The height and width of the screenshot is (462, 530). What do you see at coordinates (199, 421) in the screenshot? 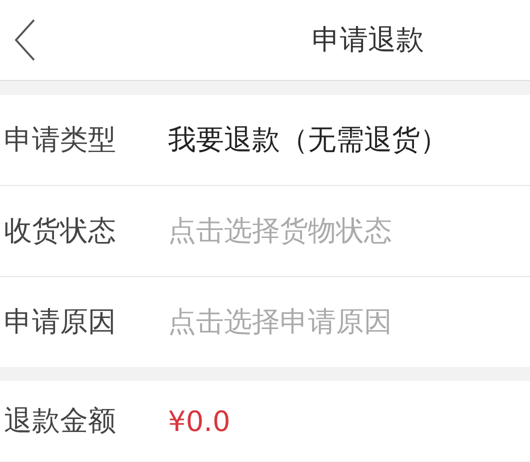
I see `field-value: ¥0.0` at bounding box center [199, 421].